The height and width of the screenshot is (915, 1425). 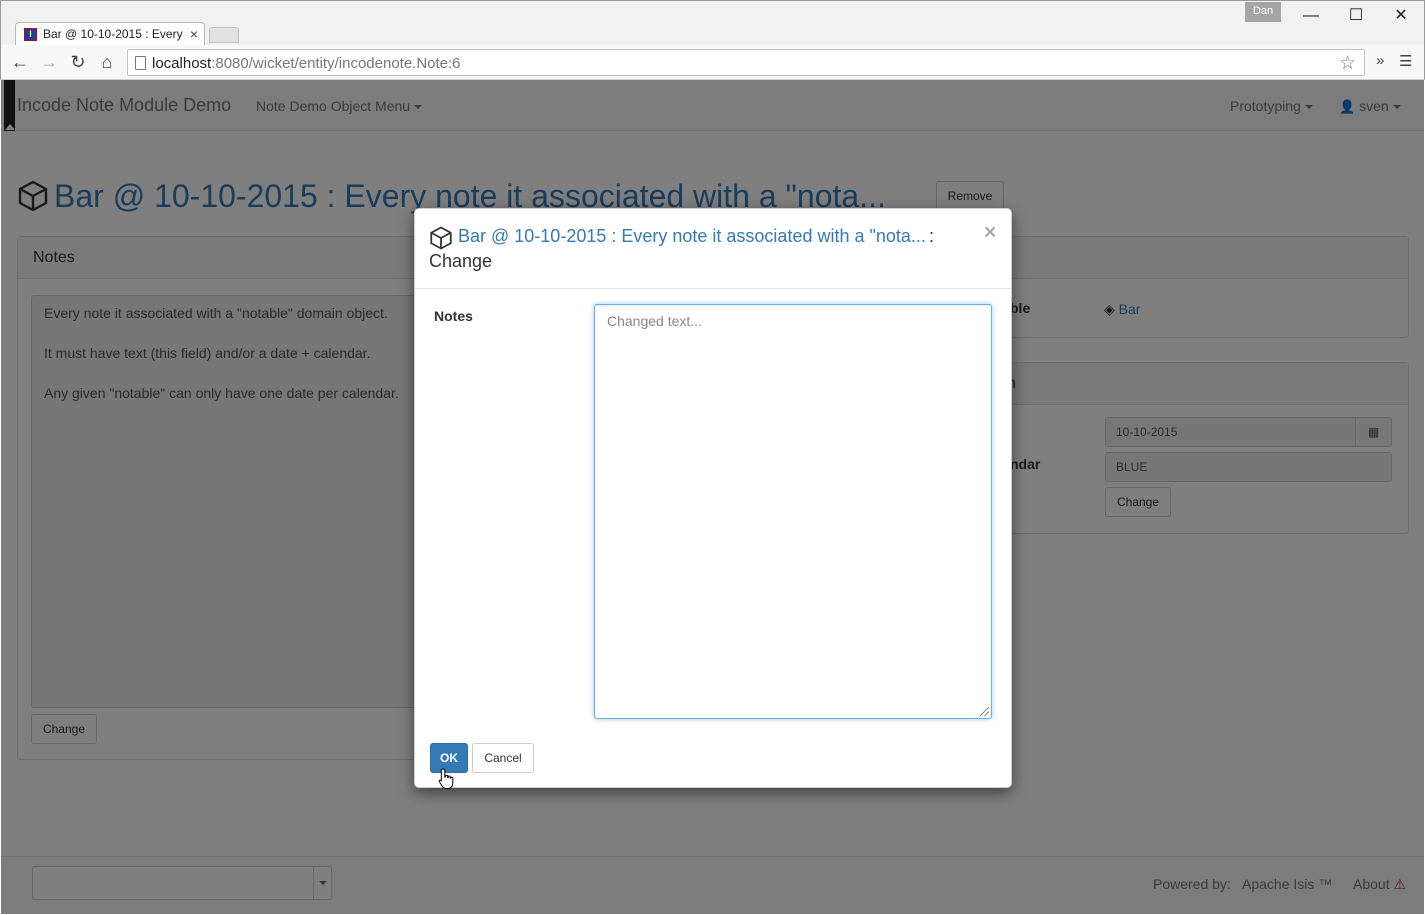 What do you see at coordinates (20, 62) in the screenshot?
I see `back-arrow-icon: ←` at bounding box center [20, 62].